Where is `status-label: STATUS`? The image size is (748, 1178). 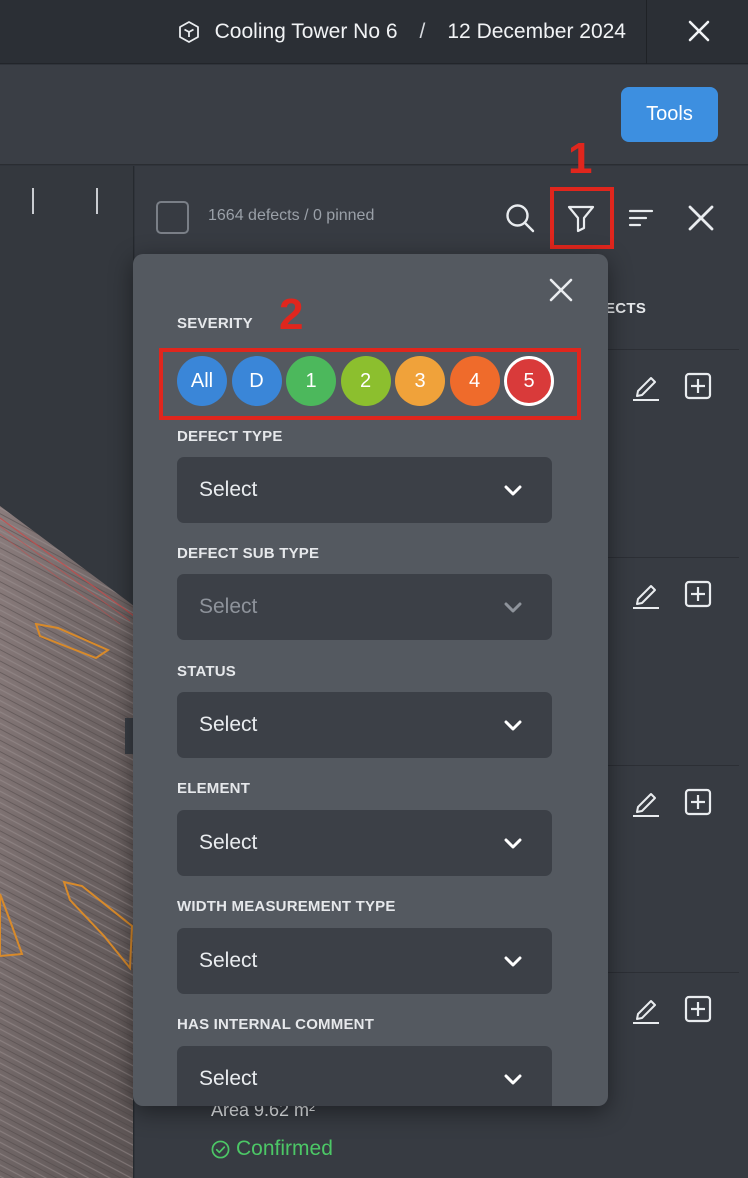
status-label: STATUS is located at coordinates (206, 671).